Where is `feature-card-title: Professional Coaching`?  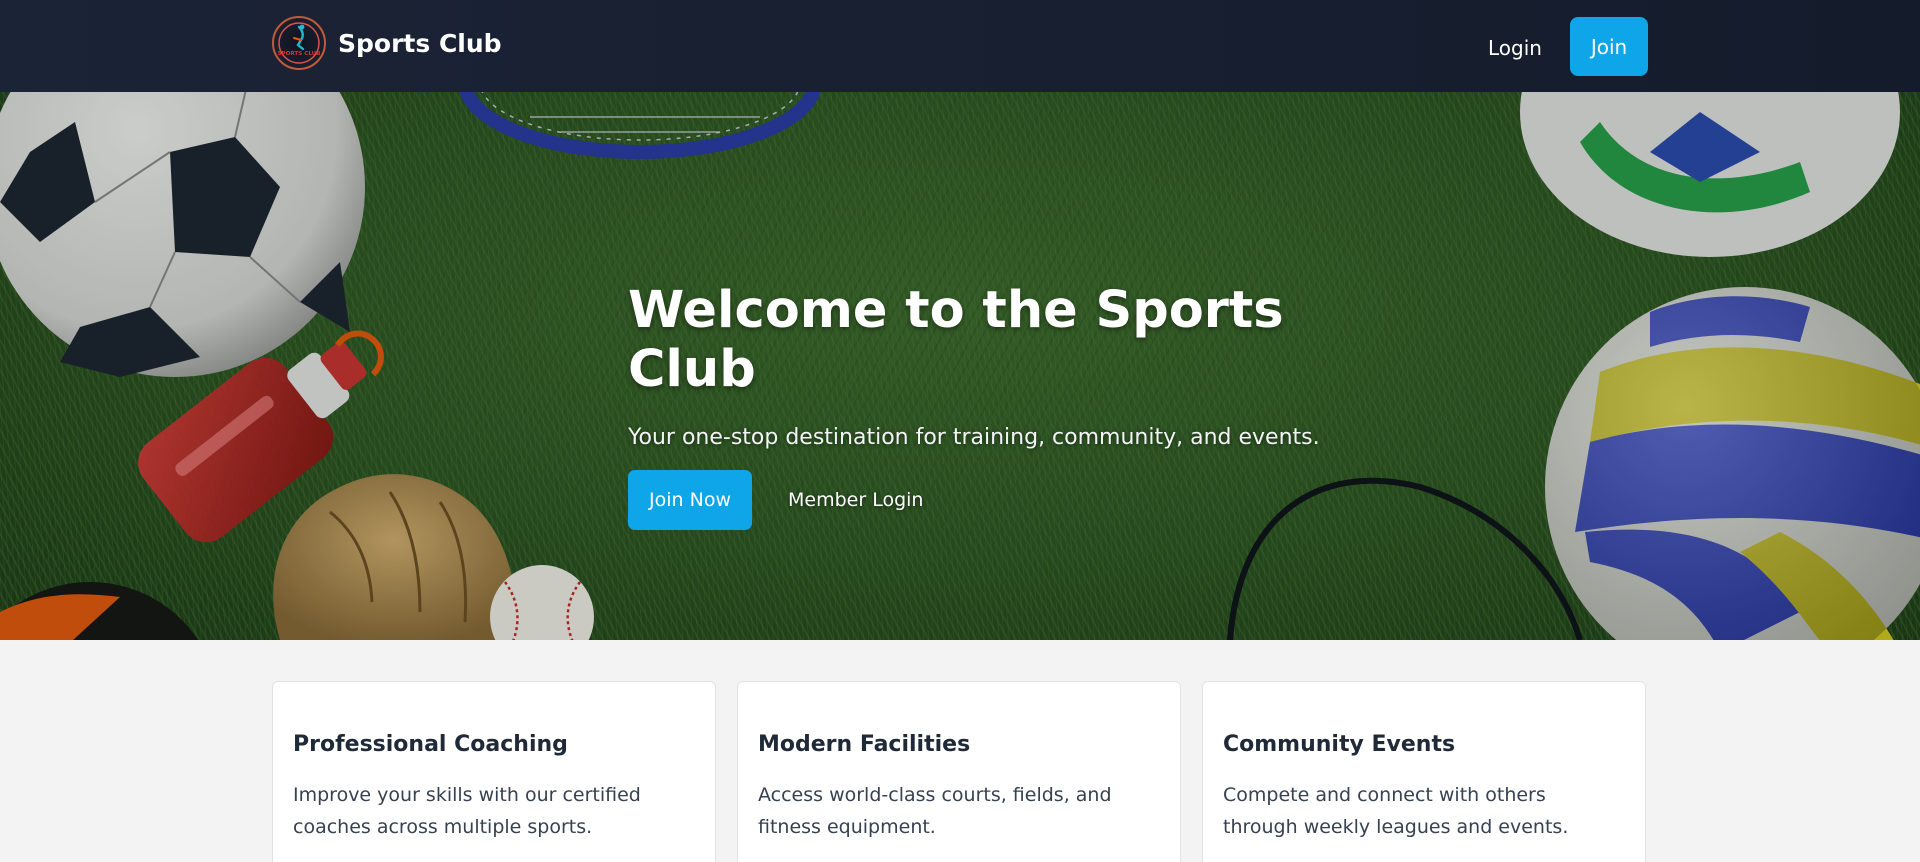
feature-card-title: Professional Coaching is located at coordinates (430, 744).